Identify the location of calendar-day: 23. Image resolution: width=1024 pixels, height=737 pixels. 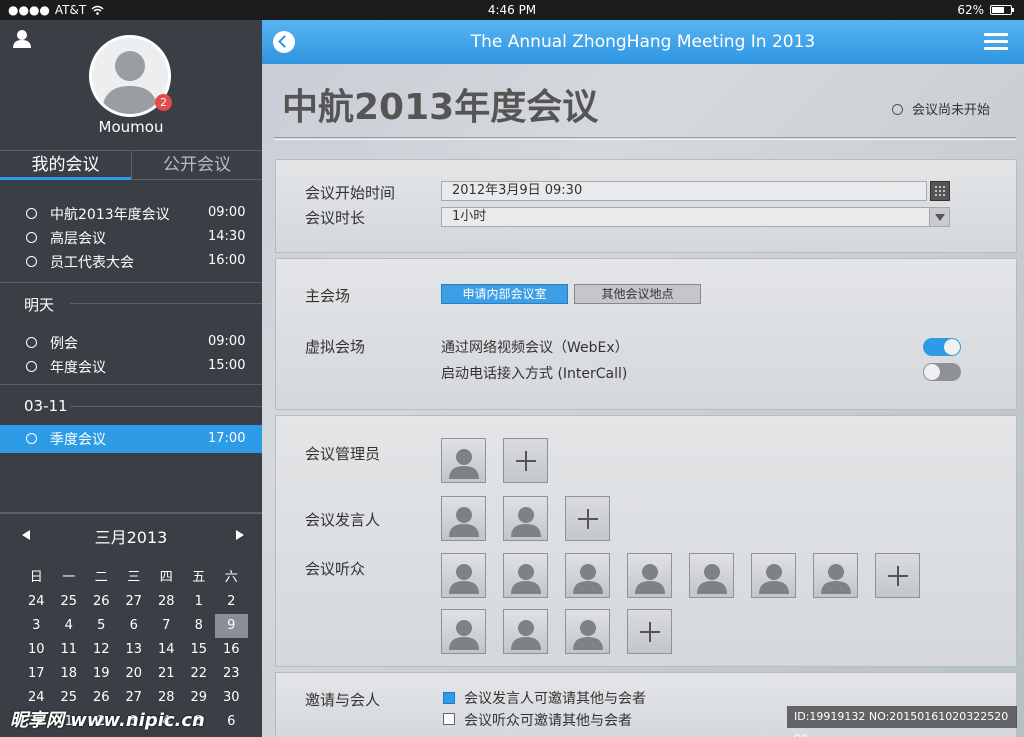
(231, 674).